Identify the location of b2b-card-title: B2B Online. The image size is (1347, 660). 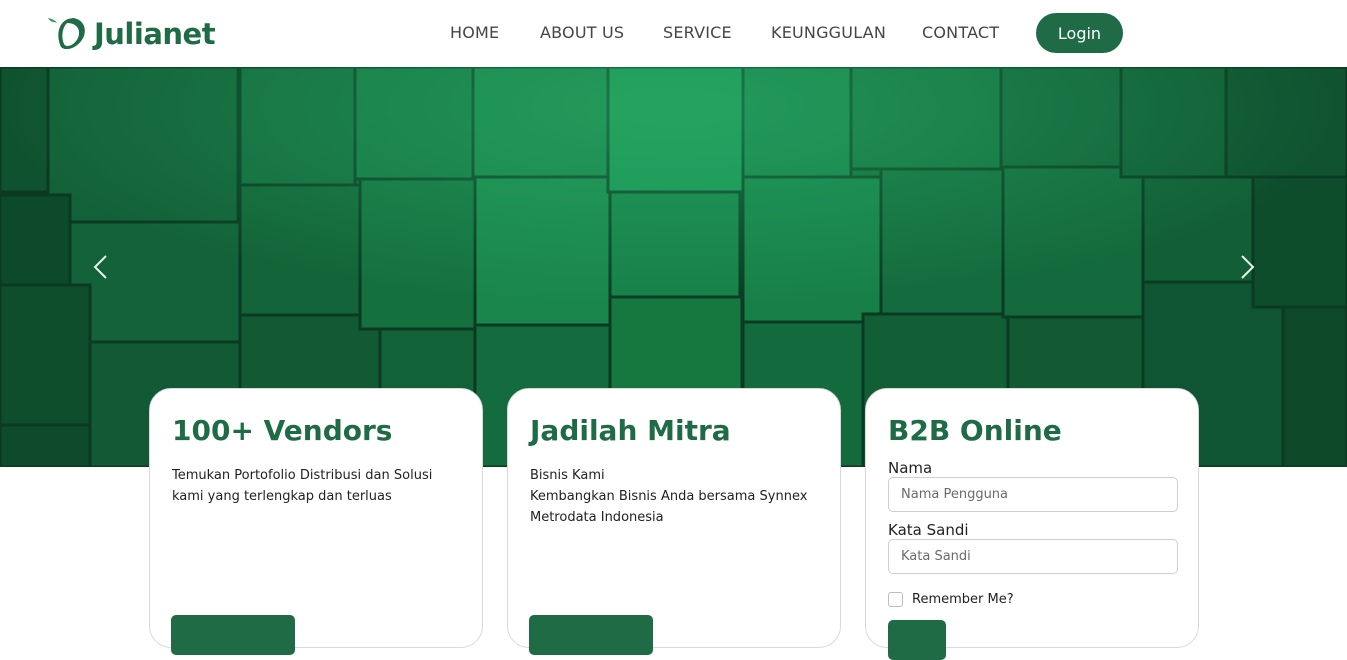
(975, 430).